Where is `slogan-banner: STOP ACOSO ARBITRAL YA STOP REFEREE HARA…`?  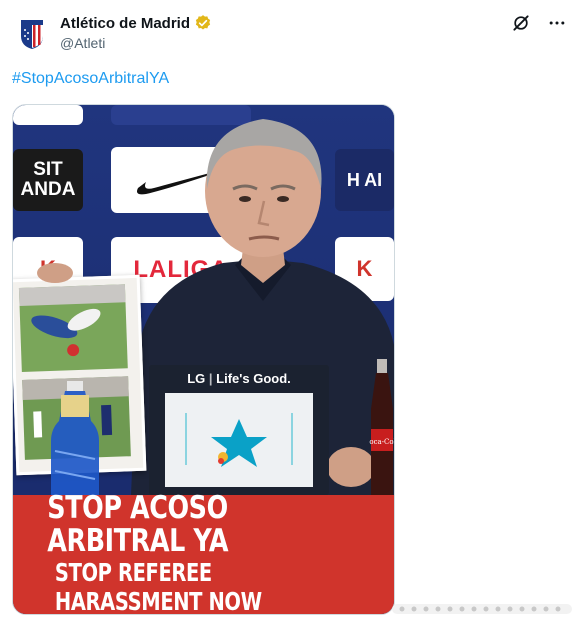 slogan-banner: STOP ACOSO ARBITRAL YA STOP REFEREE HARA… is located at coordinates (203, 552).